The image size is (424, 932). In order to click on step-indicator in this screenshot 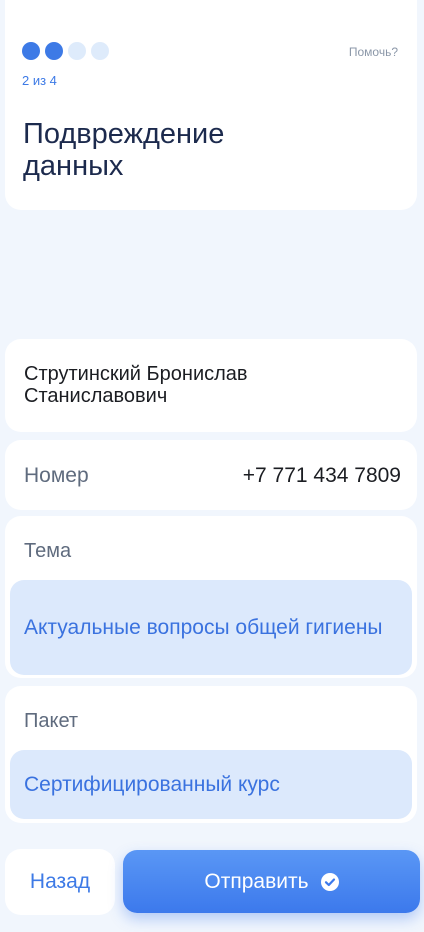, I will do `click(65, 51)`.